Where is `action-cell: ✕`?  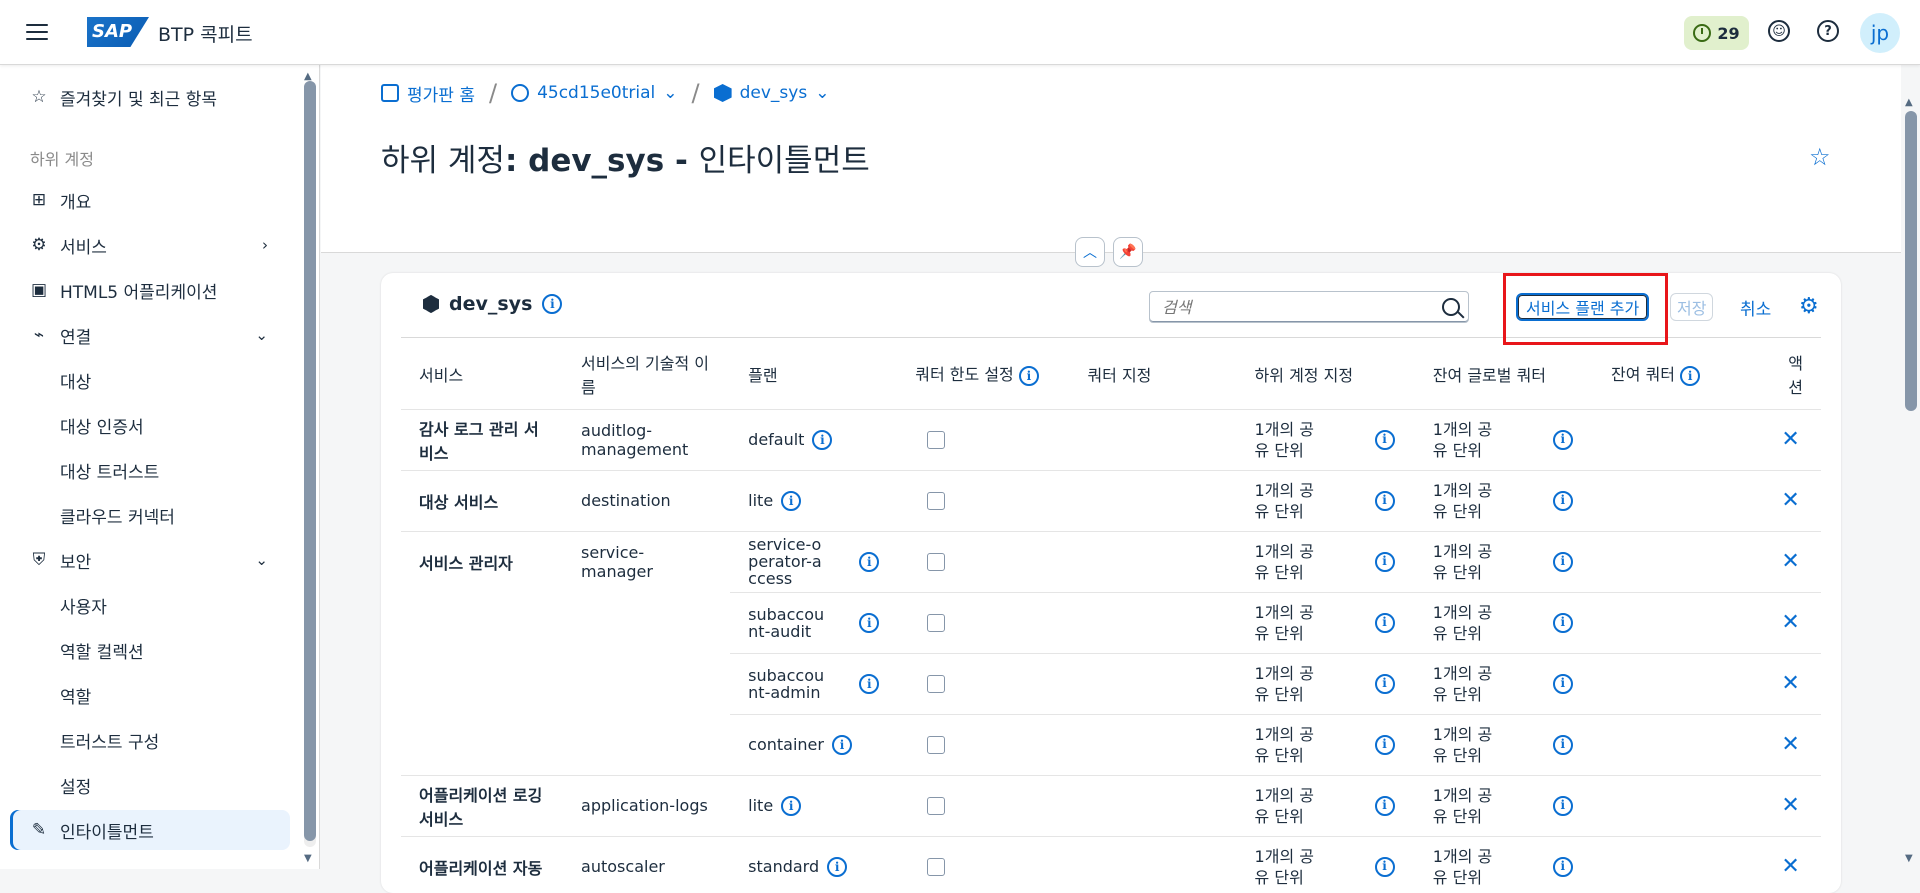
action-cell: ✕ is located at coordinates (1790, 623).